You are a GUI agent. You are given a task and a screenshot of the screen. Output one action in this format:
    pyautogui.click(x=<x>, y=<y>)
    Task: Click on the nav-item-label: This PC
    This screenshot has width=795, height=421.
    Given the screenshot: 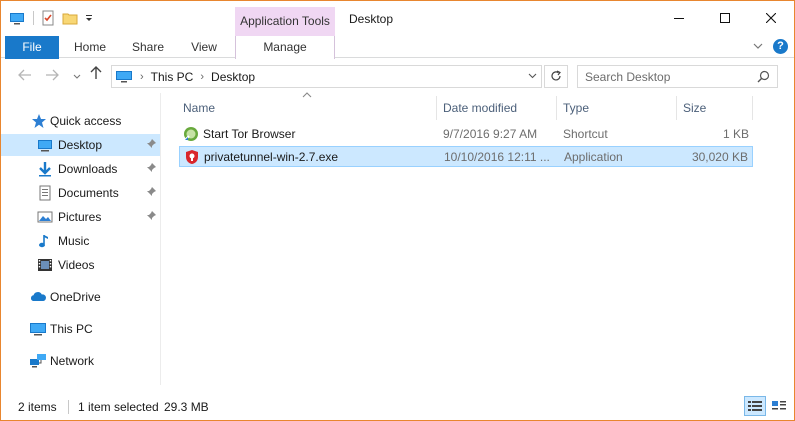 What is the action you would take?
    pyautogui.click(x=71, y=329)
    